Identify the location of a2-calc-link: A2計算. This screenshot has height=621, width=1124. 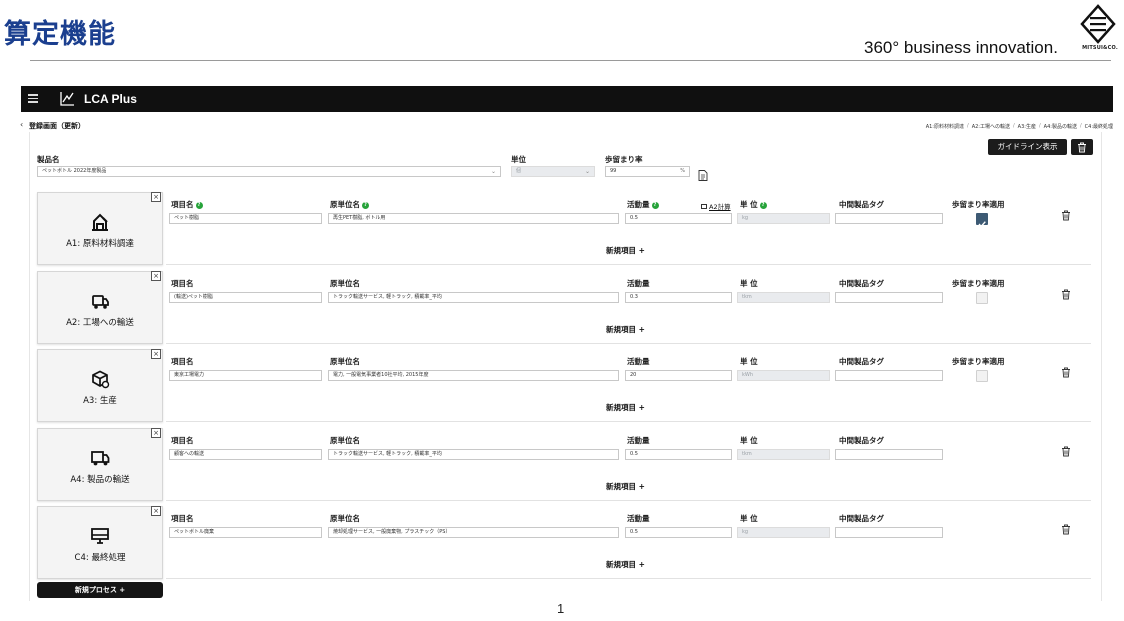
(716, 206).